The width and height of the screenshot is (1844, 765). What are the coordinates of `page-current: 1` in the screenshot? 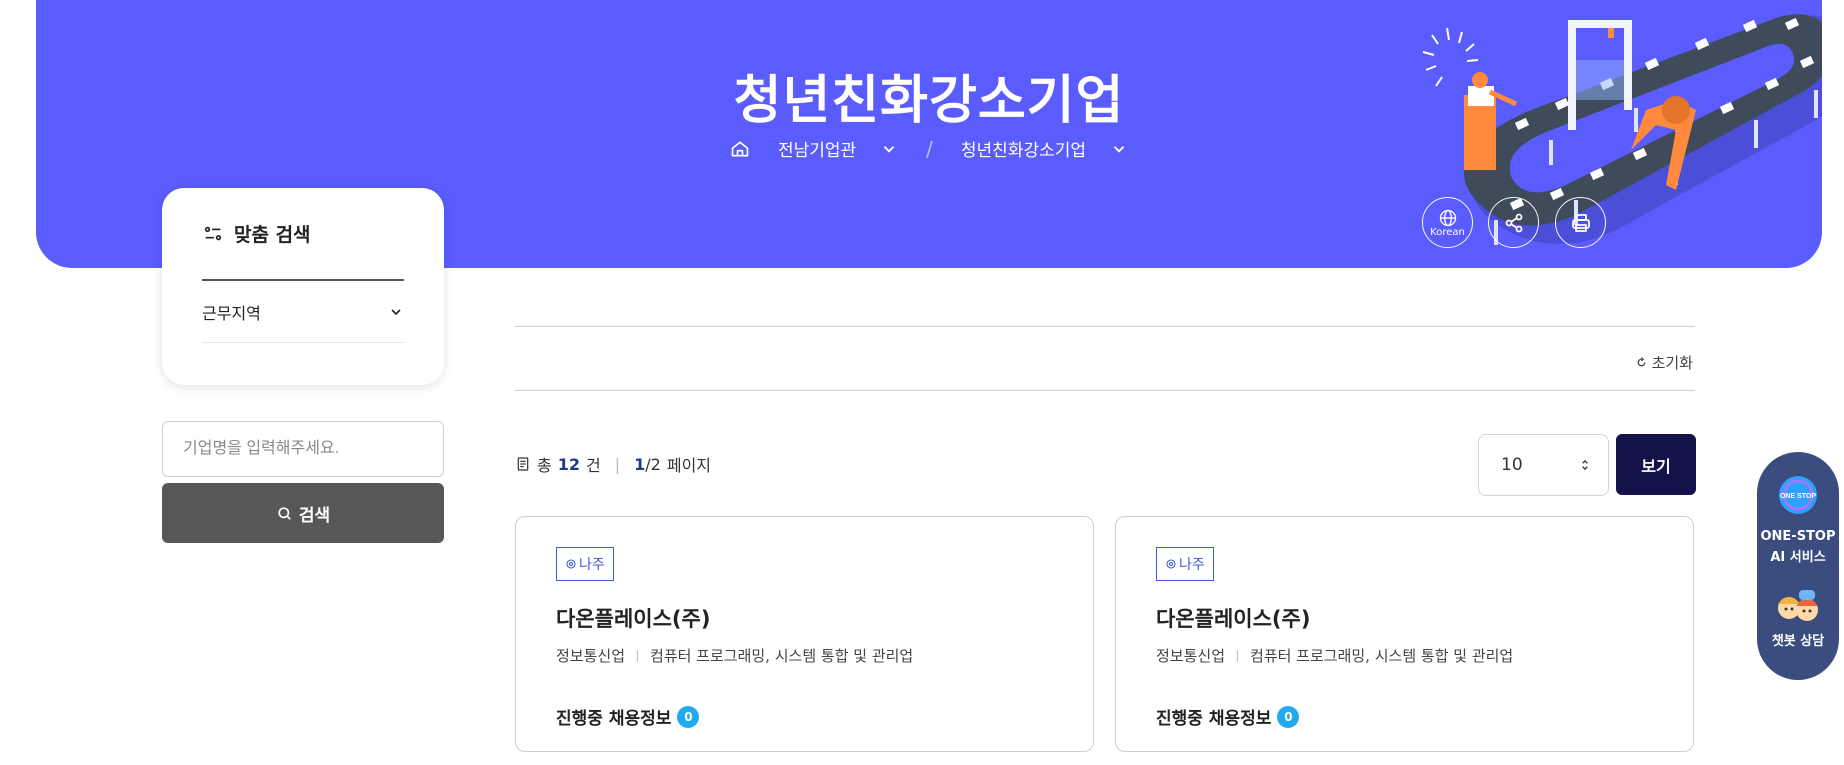 It's located at (640, 464).